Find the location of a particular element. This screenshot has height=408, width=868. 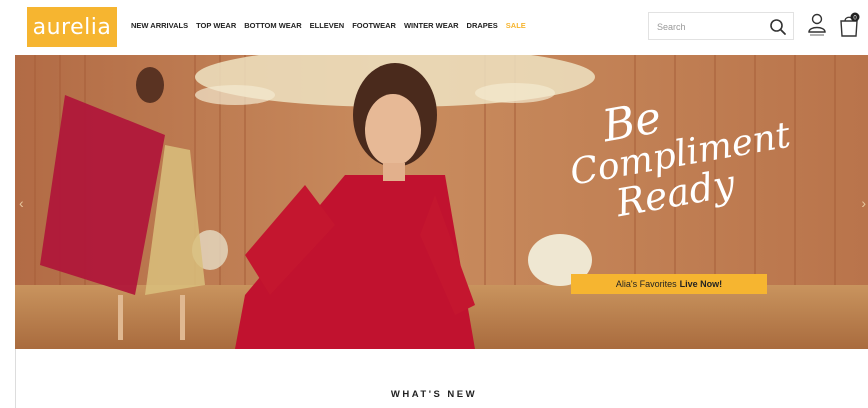

cta-prefix: Alia's Favorites is located at coordinates (646, 284).